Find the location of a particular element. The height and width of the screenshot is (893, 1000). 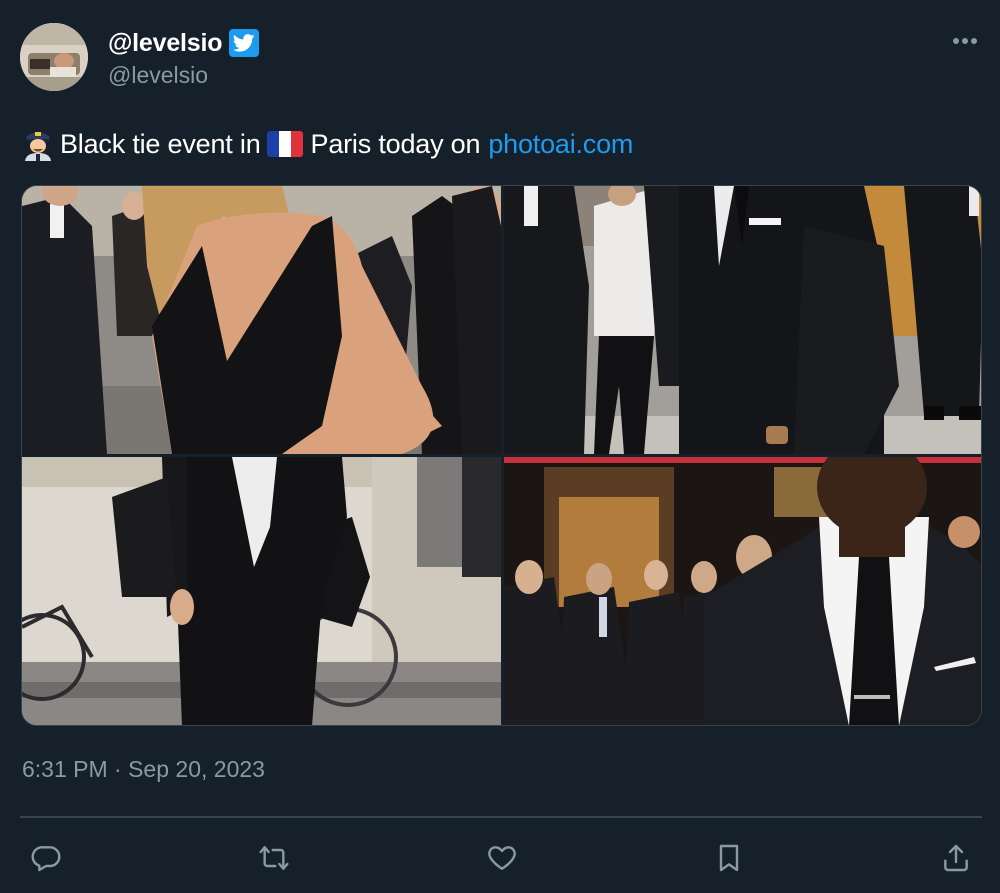

france-flag-icon is located at coordinates (284, 144).